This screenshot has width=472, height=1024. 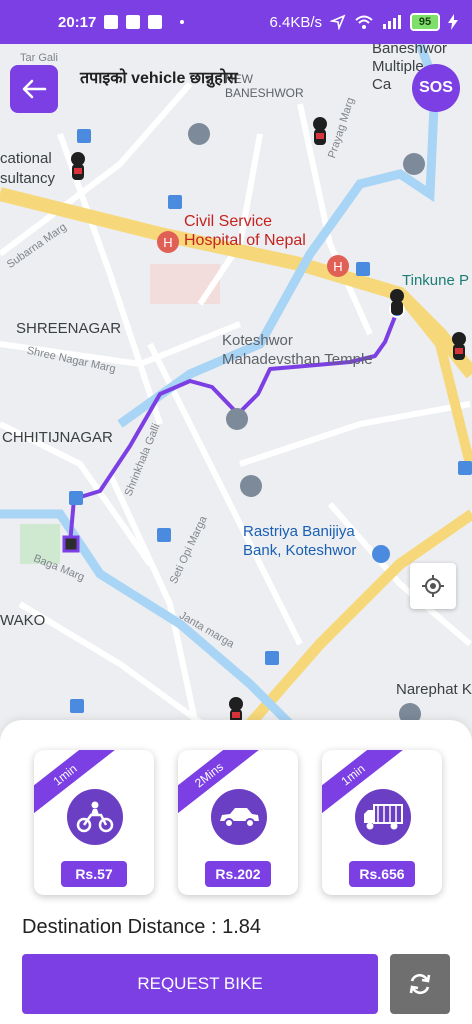 I want to click on wifi-icon, so click(x=364, y=22).